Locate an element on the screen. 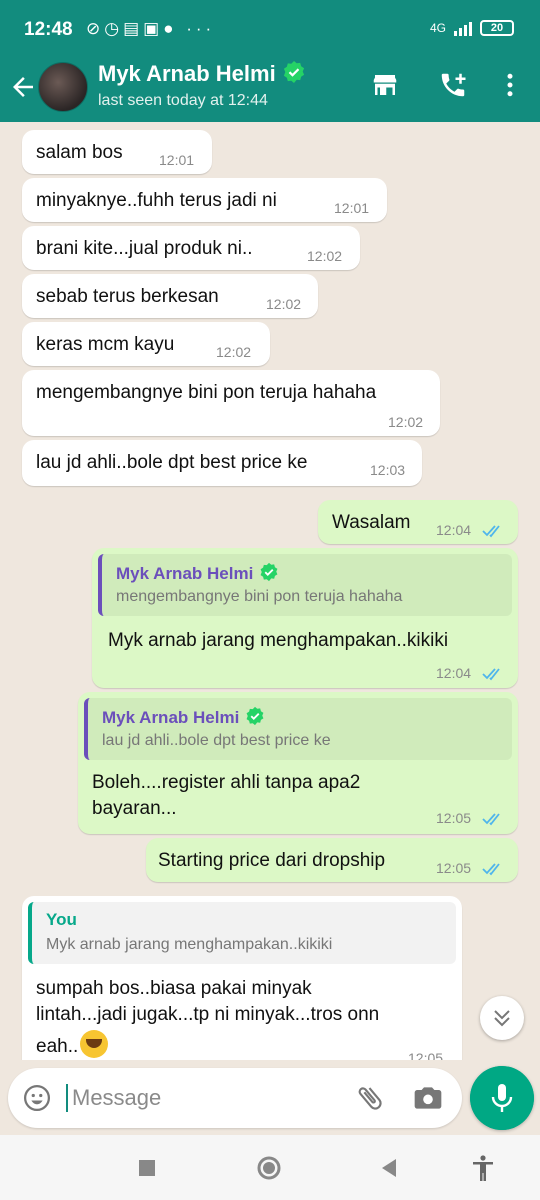 This screenshot has width=540, height=1200. chat-header: Myk Arnab Helmi last seen today at 12:44 is located at coordinates (270, 91).